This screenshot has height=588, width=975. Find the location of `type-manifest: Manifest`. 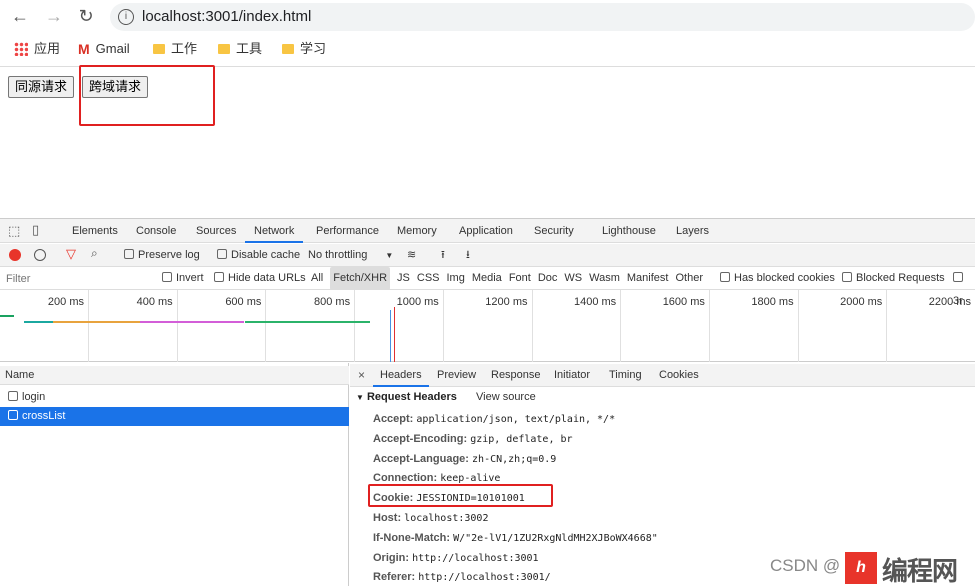

type-manifest: Manifest is located at coordinates (648, 278).